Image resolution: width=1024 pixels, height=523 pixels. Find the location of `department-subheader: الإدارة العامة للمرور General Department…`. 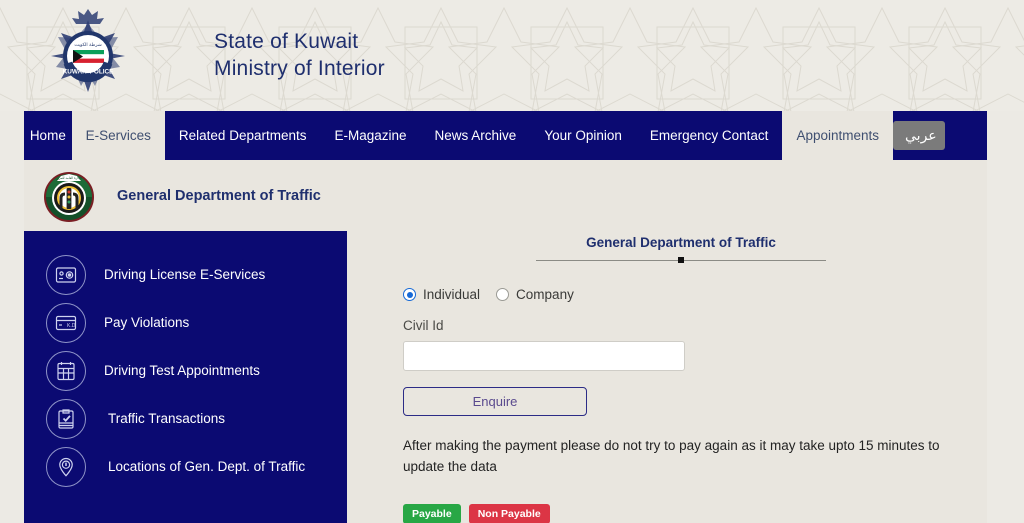

department-subheader: الإدارة العامة للمرور General Department… is located at coordinates (505, 195).